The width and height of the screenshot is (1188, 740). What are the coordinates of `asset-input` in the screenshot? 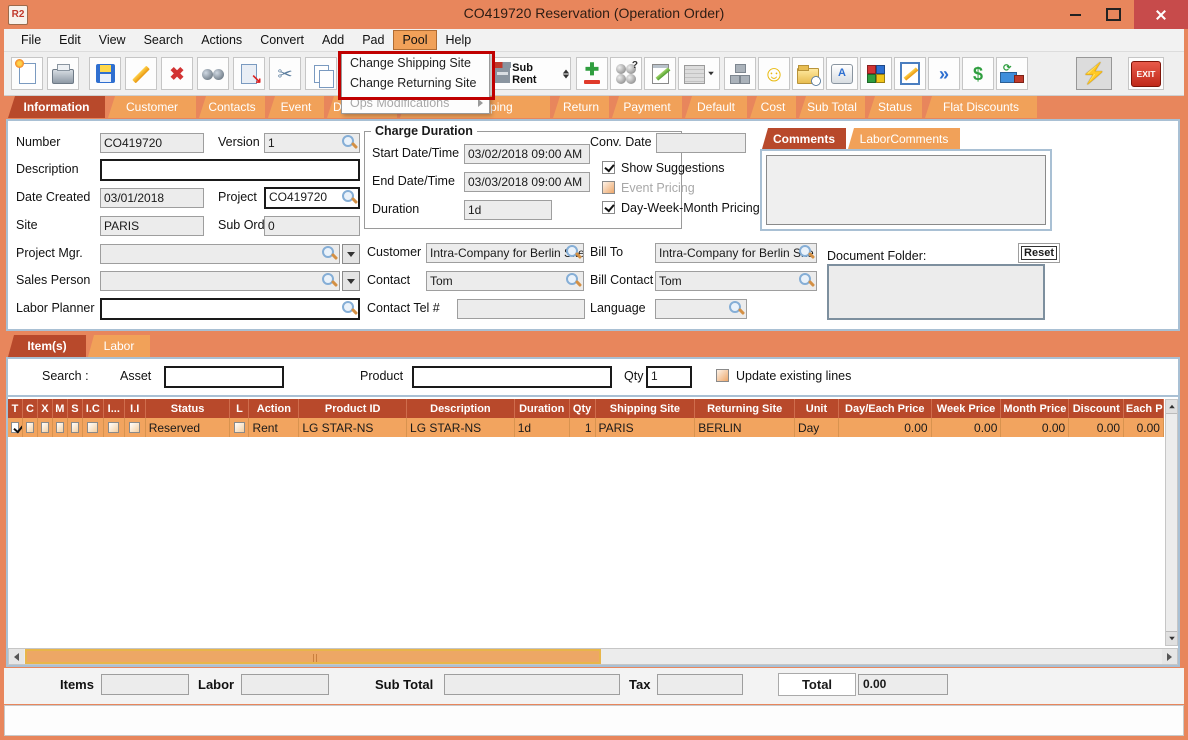 It's located at (224, 377).